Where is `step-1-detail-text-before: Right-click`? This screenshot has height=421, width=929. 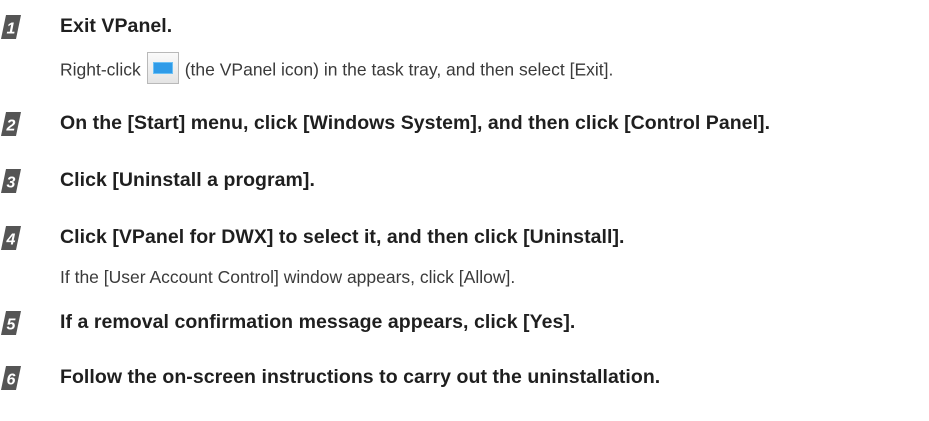 step-1-detail-text-before: Right-click is located at coordinates (100, 69).